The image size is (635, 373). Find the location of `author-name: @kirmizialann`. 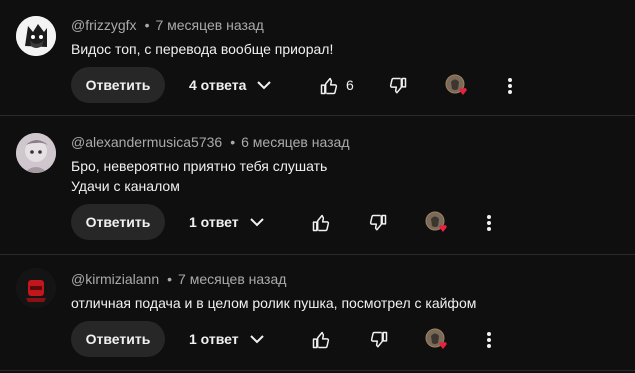

author-name: @kirmizialann is located at coordinates (115, 279).